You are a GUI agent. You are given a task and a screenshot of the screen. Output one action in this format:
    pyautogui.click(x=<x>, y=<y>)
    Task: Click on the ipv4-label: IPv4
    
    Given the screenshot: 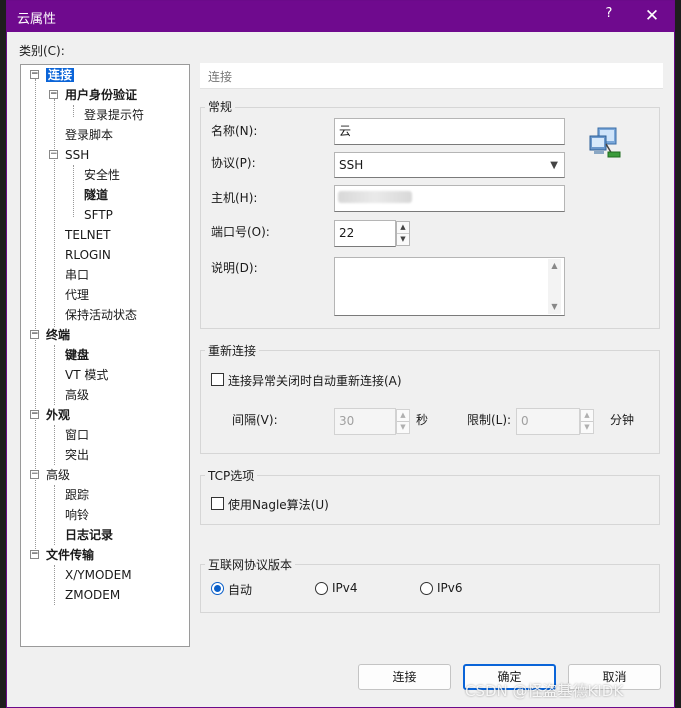 What is the action you would take?
    pyautogui.click(x=345, y=588)
    